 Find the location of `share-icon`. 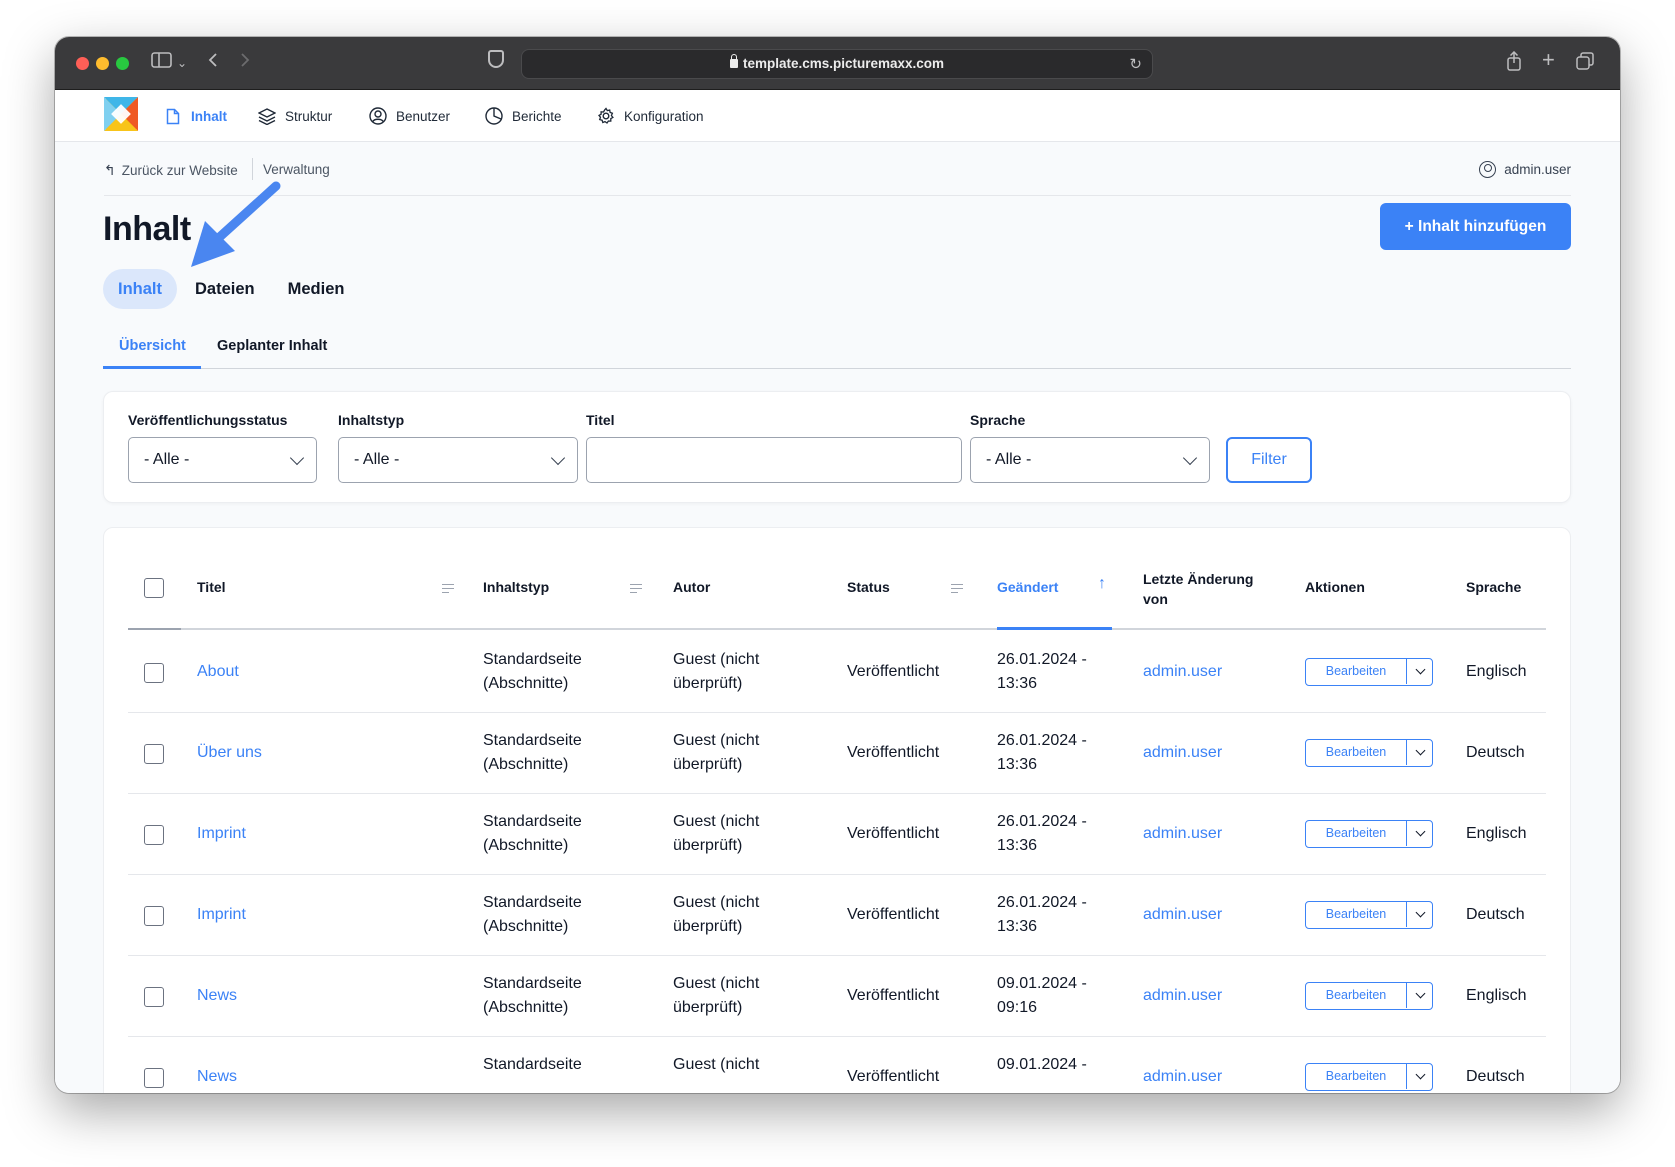

share-icon is located at coordinates (1514, 63).